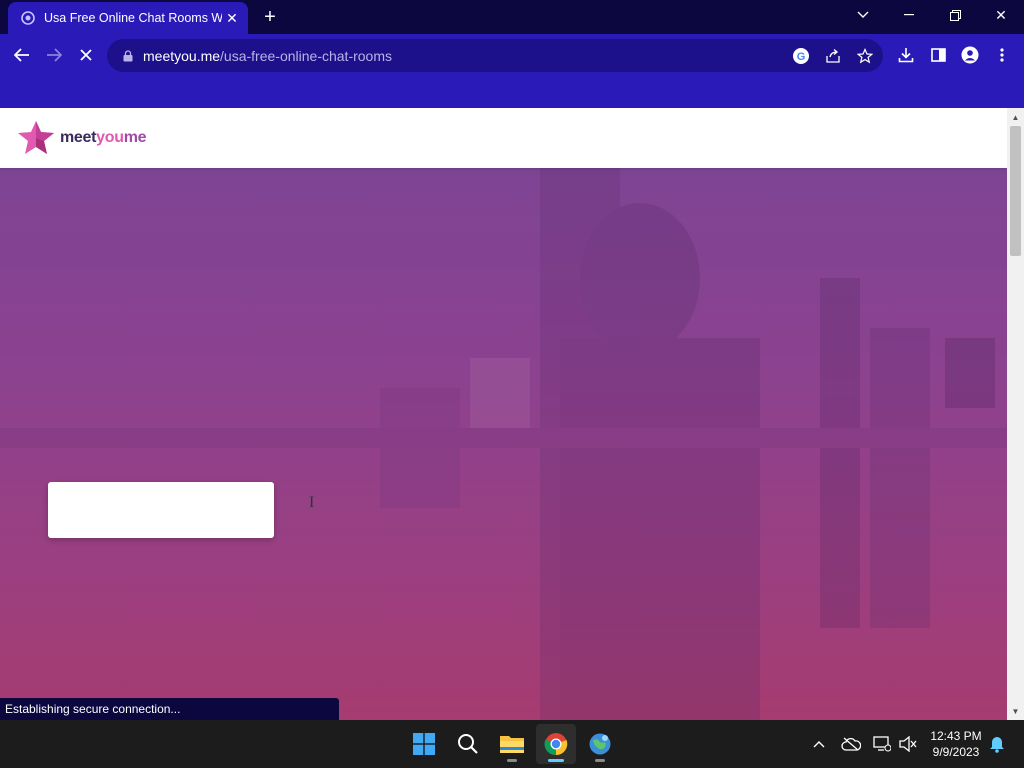 Image resolution: width=1024 pixels, height=768 pixels. What do you see at coordinates (1015, 191) in the screenshot?
I see `scroll-thumb` at bounding box center [1015, 191].